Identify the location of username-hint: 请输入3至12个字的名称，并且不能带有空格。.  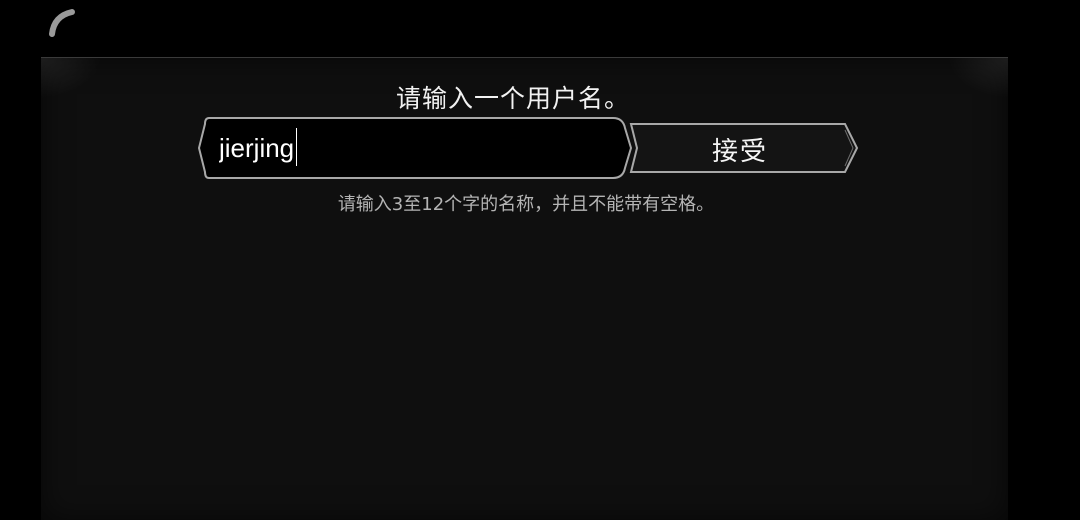
(526, 204).